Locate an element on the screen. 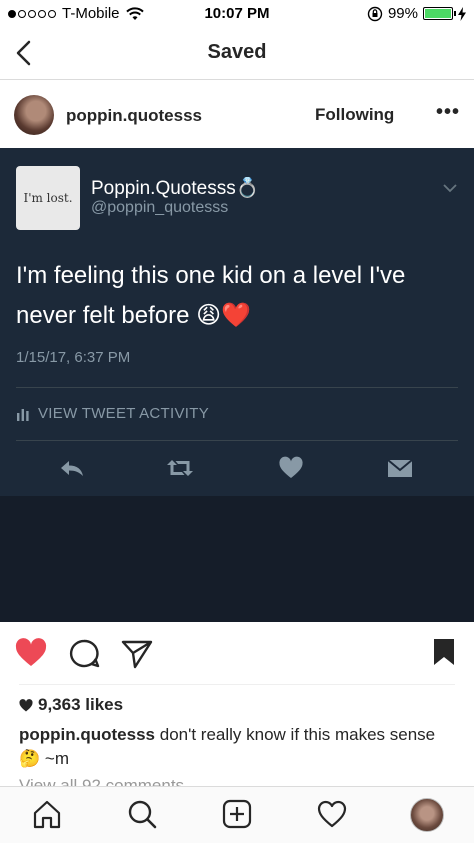  tab-bar is located at coordinates (237, 814).